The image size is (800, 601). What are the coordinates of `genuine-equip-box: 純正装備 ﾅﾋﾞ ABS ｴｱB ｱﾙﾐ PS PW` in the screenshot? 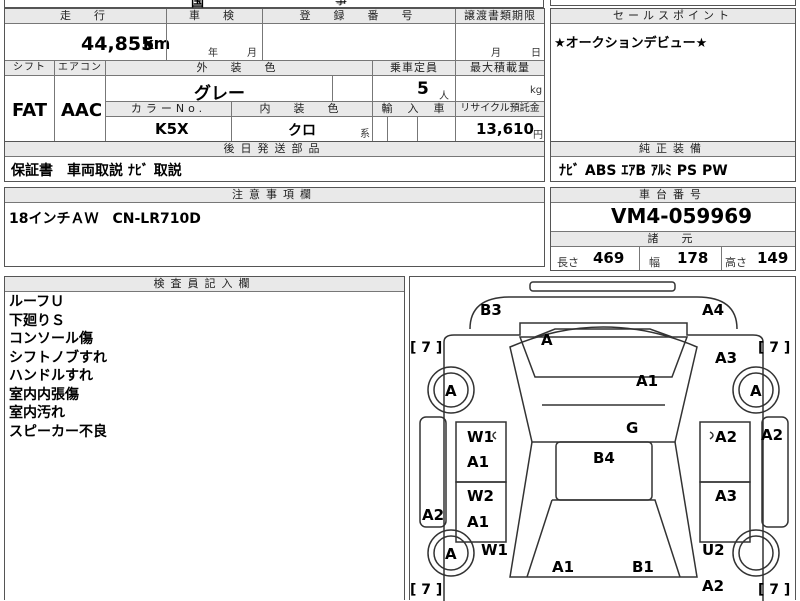 It's located at (673, 162).